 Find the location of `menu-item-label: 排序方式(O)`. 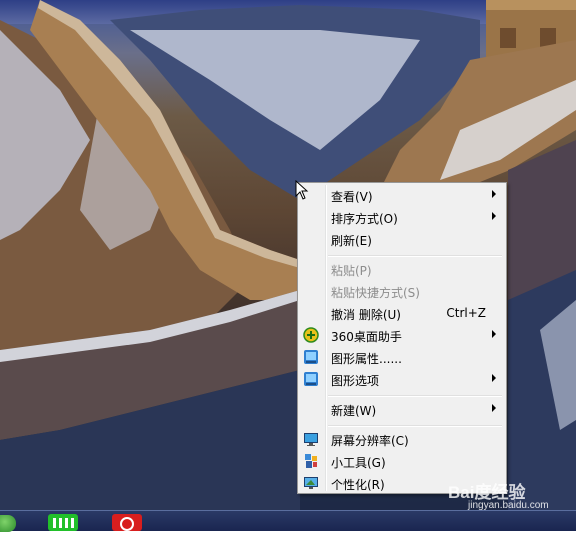

menu-item-label: 排序方式(O) is located at coordinates (364, 219).